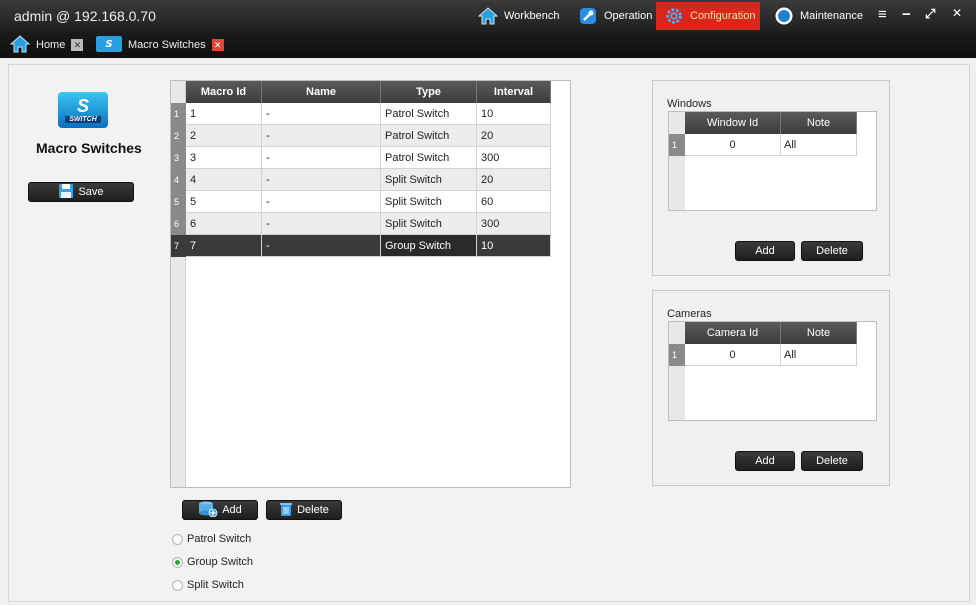  Describe the element at coordinates (882, 14) in the screenshot. I see `menu-icon: ≡` at that location.